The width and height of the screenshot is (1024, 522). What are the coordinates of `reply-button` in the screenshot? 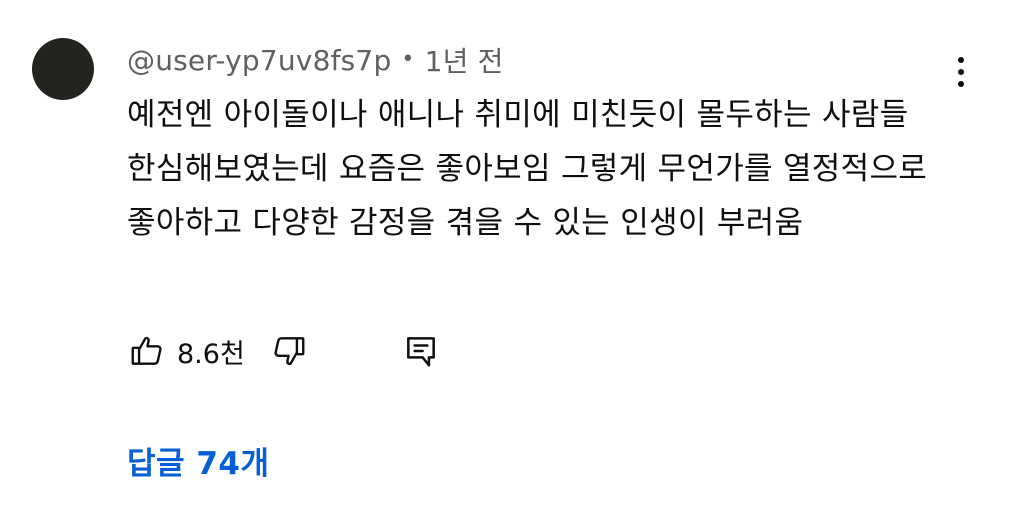 It's located at (421, 351).